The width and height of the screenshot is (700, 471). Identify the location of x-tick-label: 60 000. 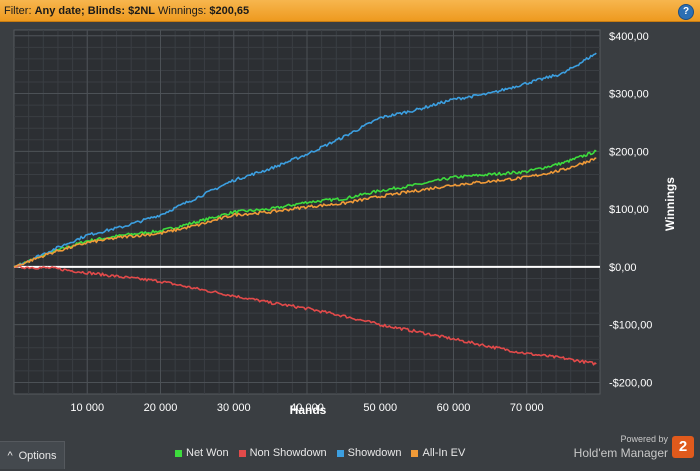
(454, 408).